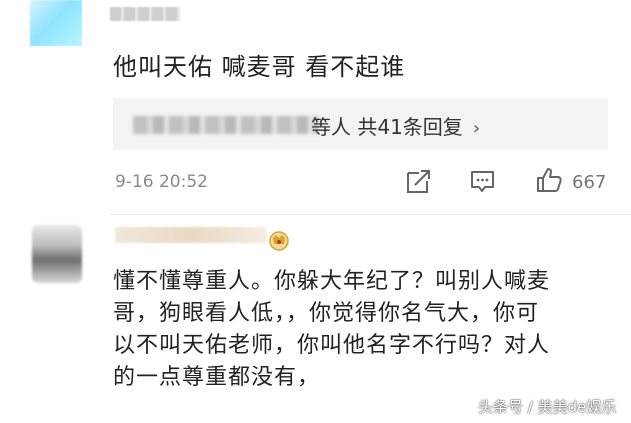  I want to click on comment-line: 懂不懂尊重人。你躲大年纪了？叫别人喊麦, so click(332, 281).